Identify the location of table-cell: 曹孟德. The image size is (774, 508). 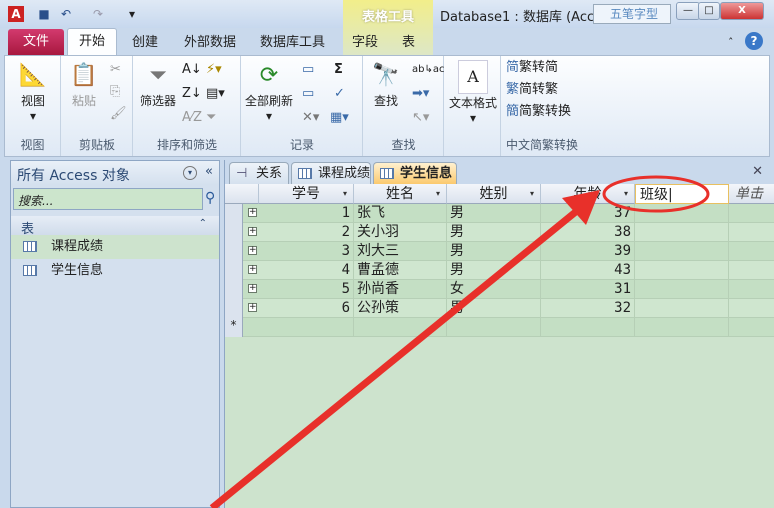
(400, 270).